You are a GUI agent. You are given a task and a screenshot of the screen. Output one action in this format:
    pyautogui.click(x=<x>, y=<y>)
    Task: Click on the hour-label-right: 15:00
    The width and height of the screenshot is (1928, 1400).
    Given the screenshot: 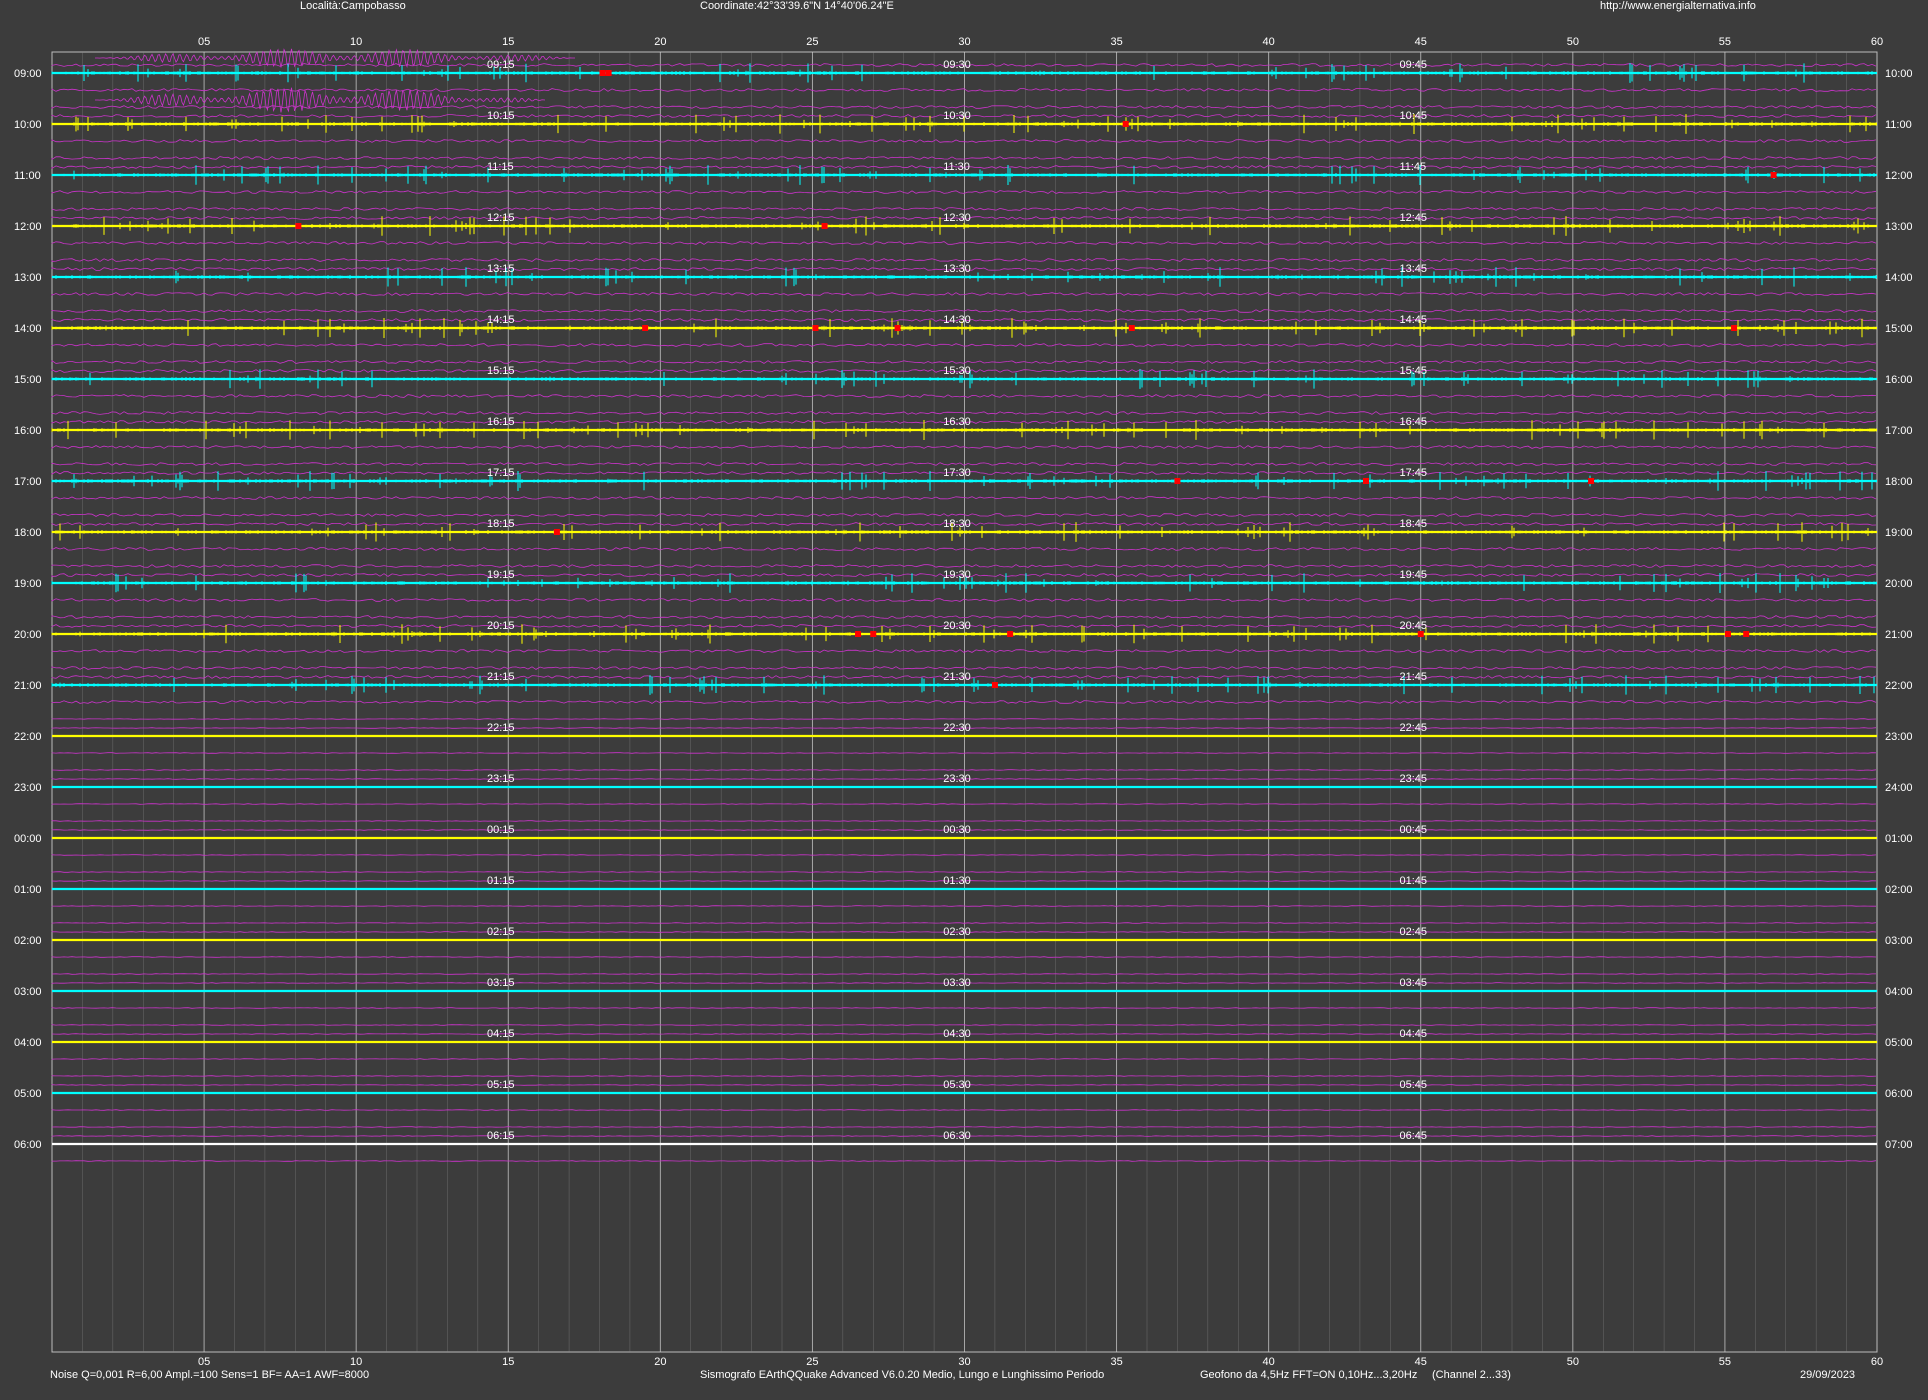 What is the action you would take?
    pyautogui.click(x=1899, y=329)
    